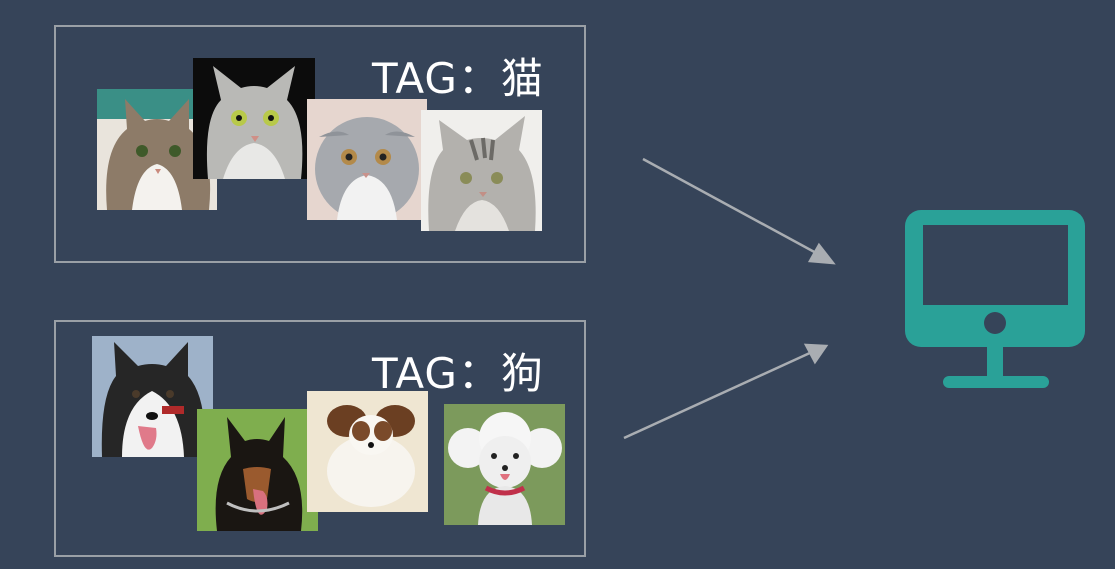  Describe the element at coordinates (726, 391) in the screenshot. I see `arrow-dog-to-computer` at that location.